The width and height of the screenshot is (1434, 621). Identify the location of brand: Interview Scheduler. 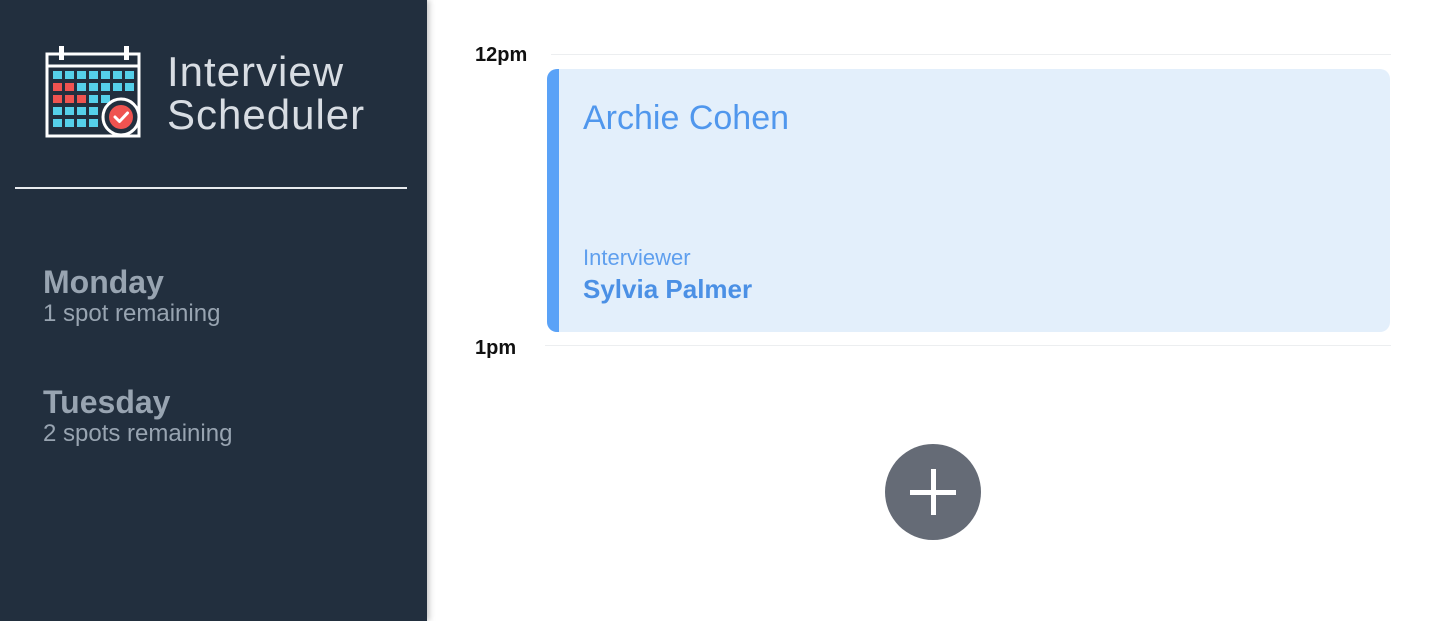
(204, 91).